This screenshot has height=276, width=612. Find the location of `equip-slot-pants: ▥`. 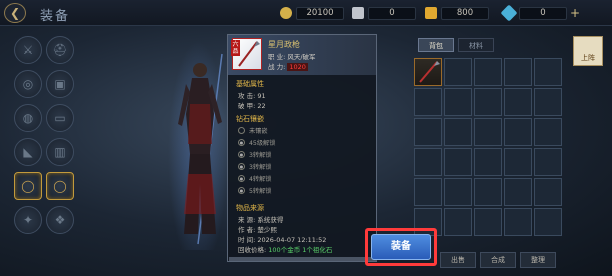

equip-slot-pants: ▥ is located at coordinates (60, 152).